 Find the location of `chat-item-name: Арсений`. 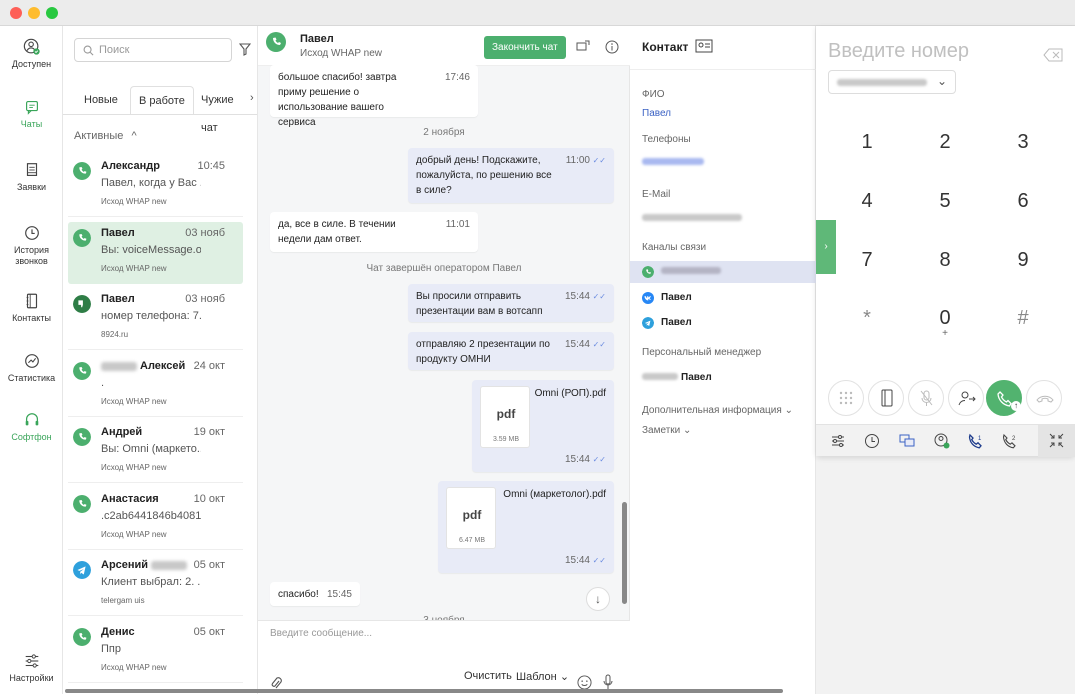

chat-item-name: Арсений is located at coordinates (145, 565).